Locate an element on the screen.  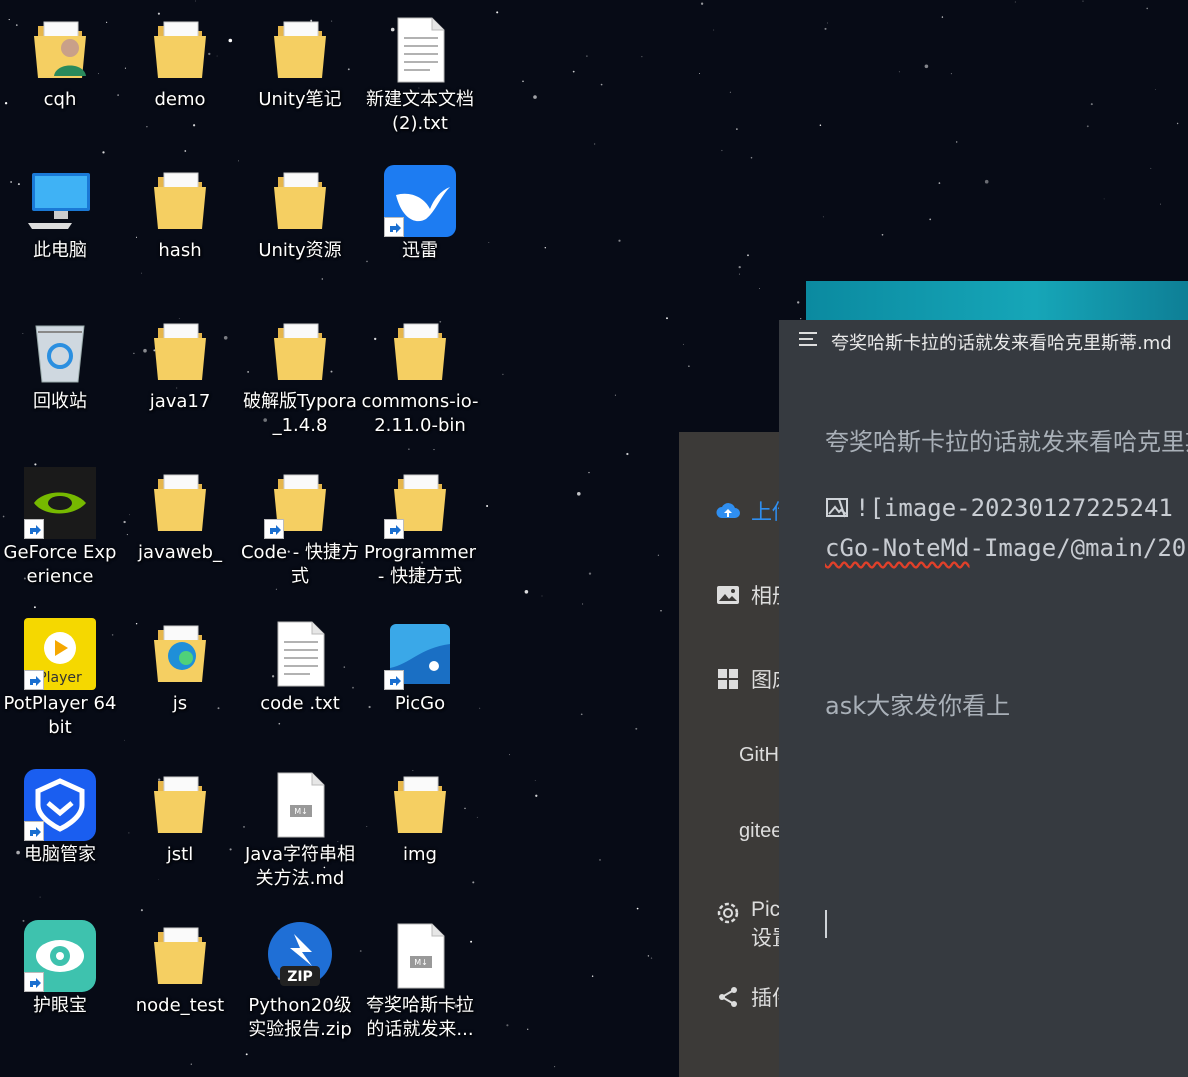
desktop-icon: 迅雷 is located at coordinates (420, 226).